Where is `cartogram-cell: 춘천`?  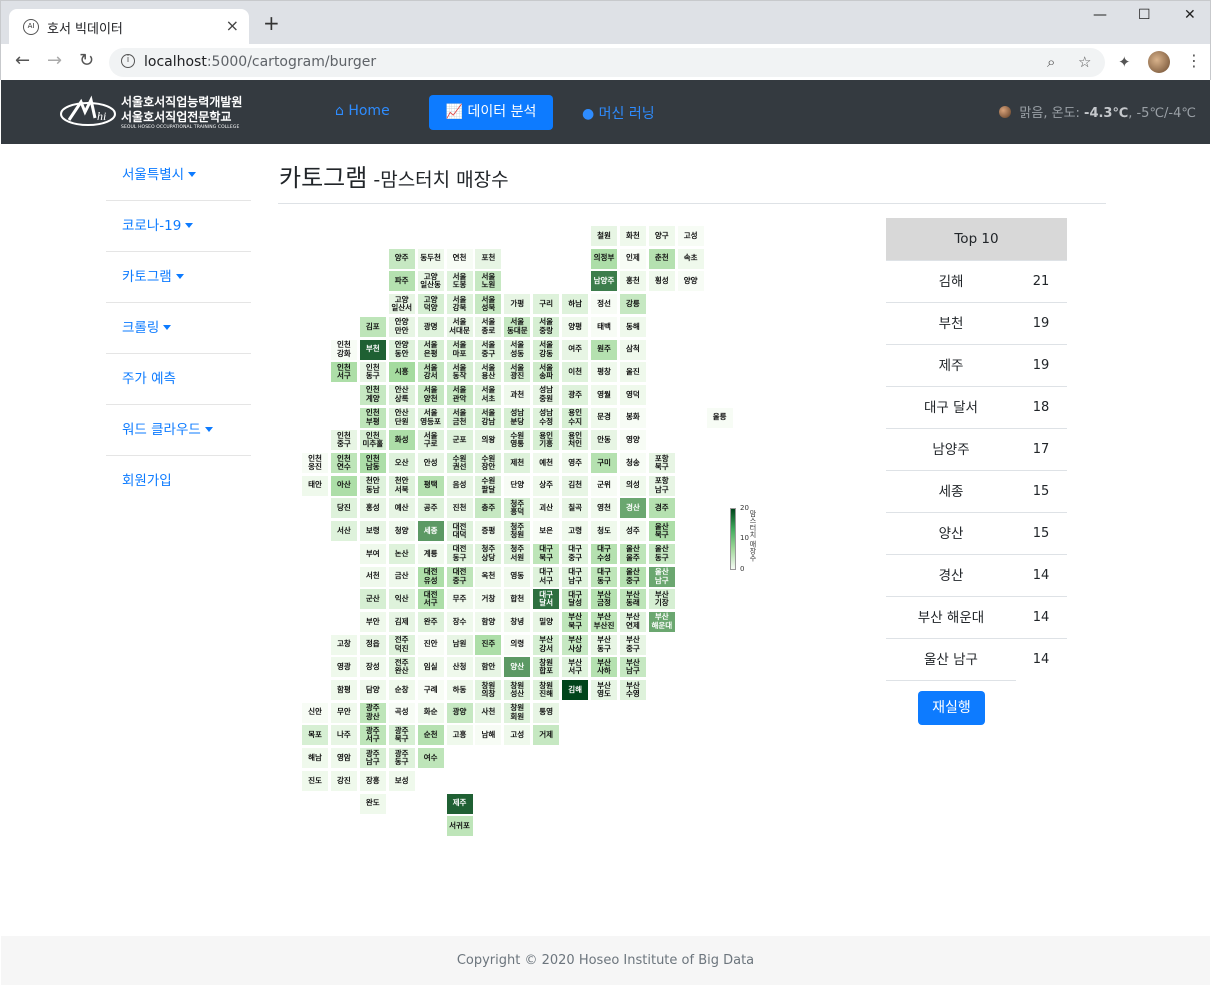
cartogram-cell: 춘천 is located at coordinates (661, 258).